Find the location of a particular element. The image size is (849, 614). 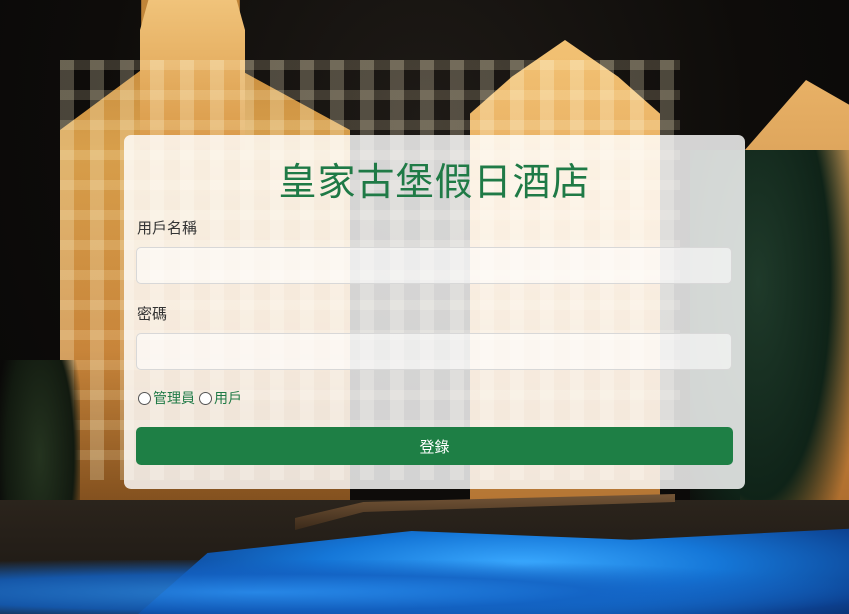

username-input is located at coordinates (434, 265).